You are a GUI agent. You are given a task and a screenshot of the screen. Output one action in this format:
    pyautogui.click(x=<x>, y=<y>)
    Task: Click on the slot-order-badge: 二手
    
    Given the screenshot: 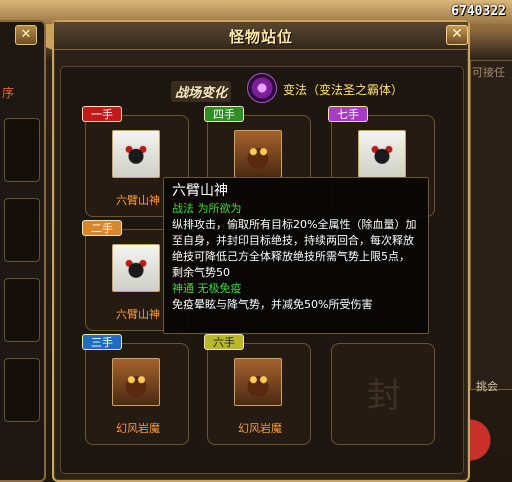 What is the action you would take?
    pyautogui.click(x=102, y=228)
    